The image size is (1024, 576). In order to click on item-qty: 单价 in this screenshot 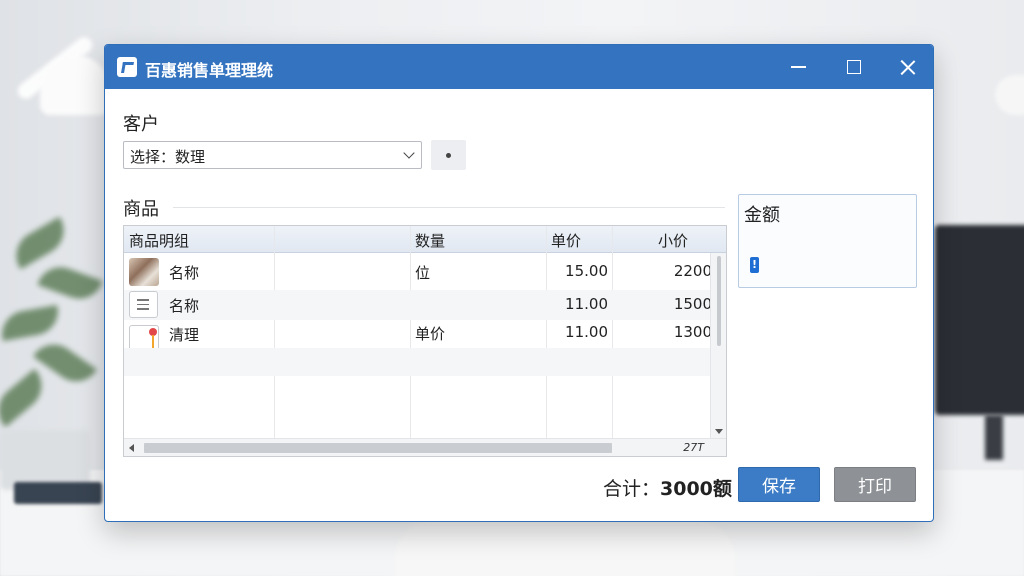, I will do `click(430, 334)`.